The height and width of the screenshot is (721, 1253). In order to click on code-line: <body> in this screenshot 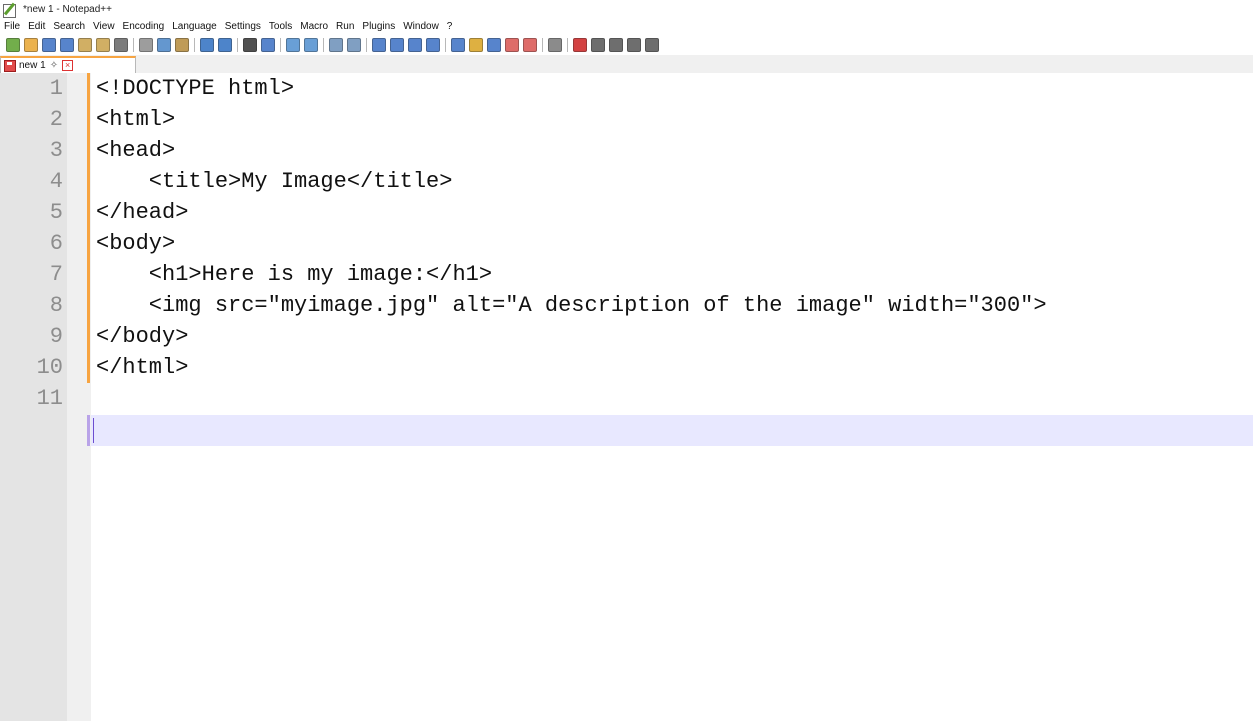, I will do `click(571, 243)`.